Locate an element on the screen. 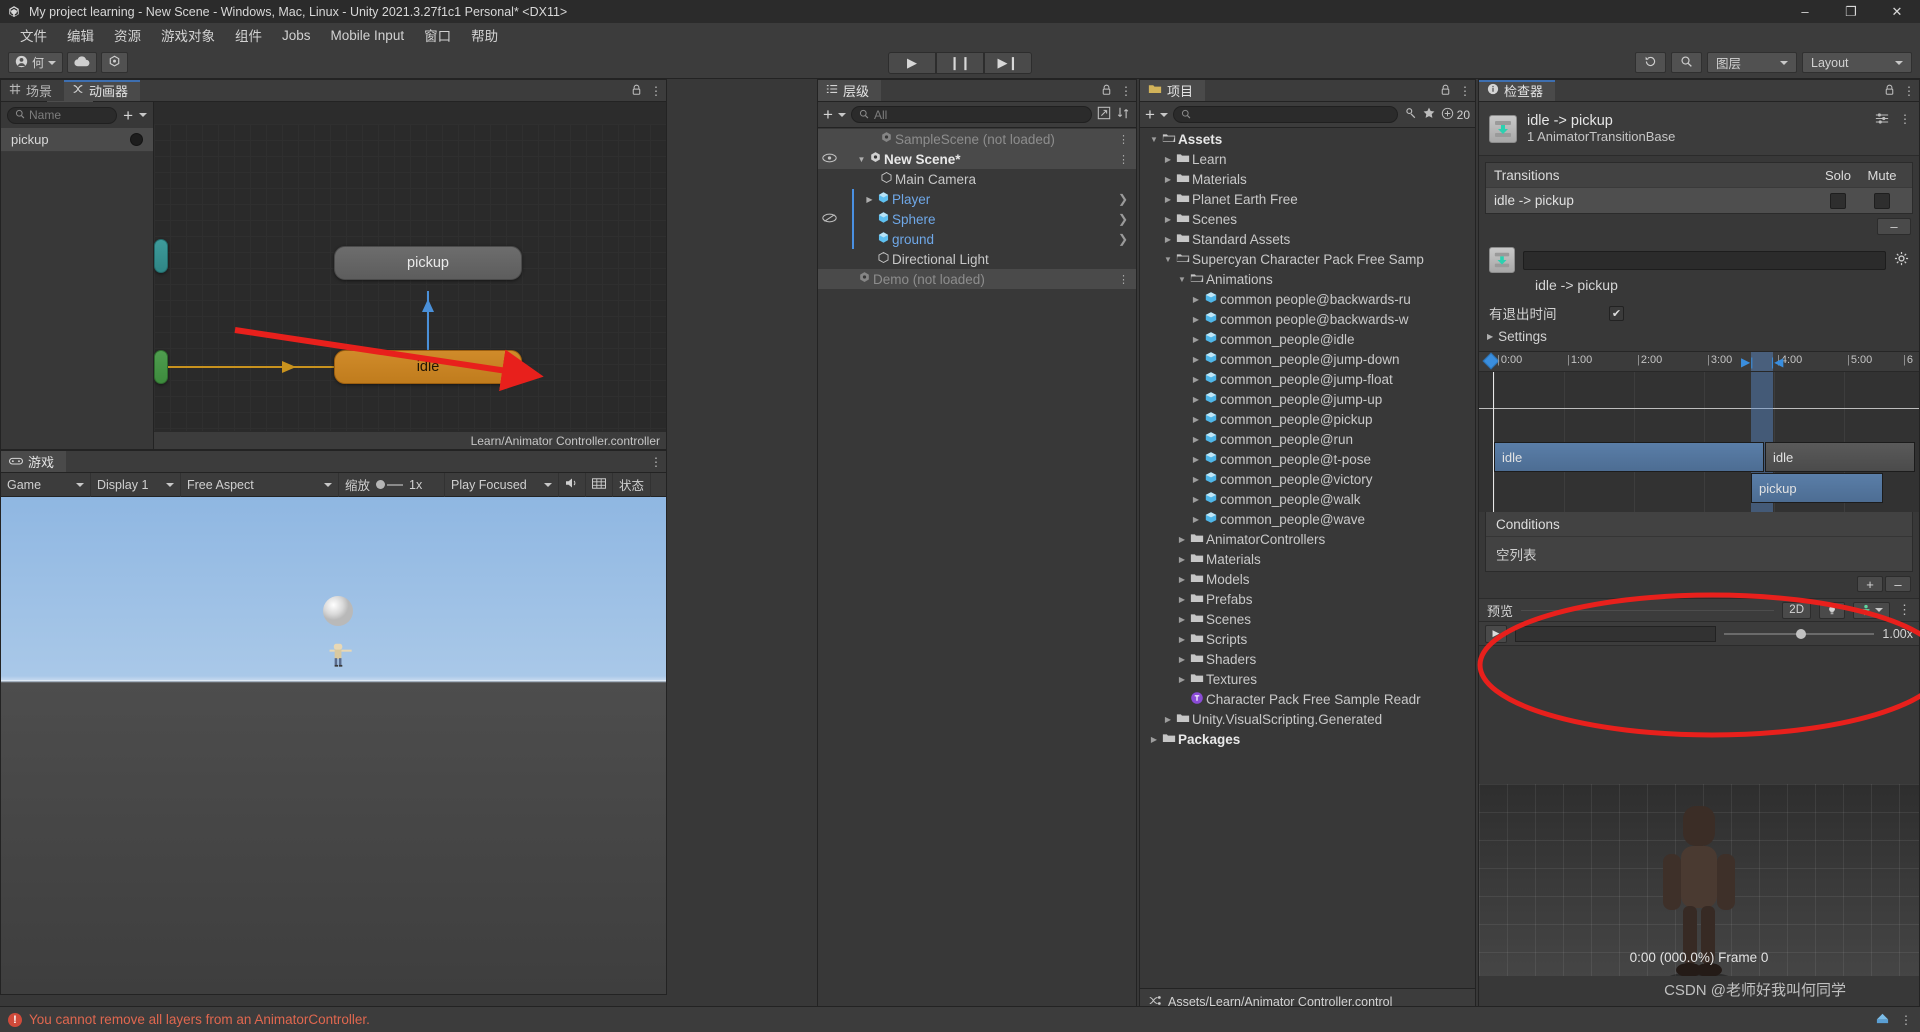 The height and width of the screenshot is (1032, 1920). menu-item-component: 组件 is located at coordinates (248, 35).